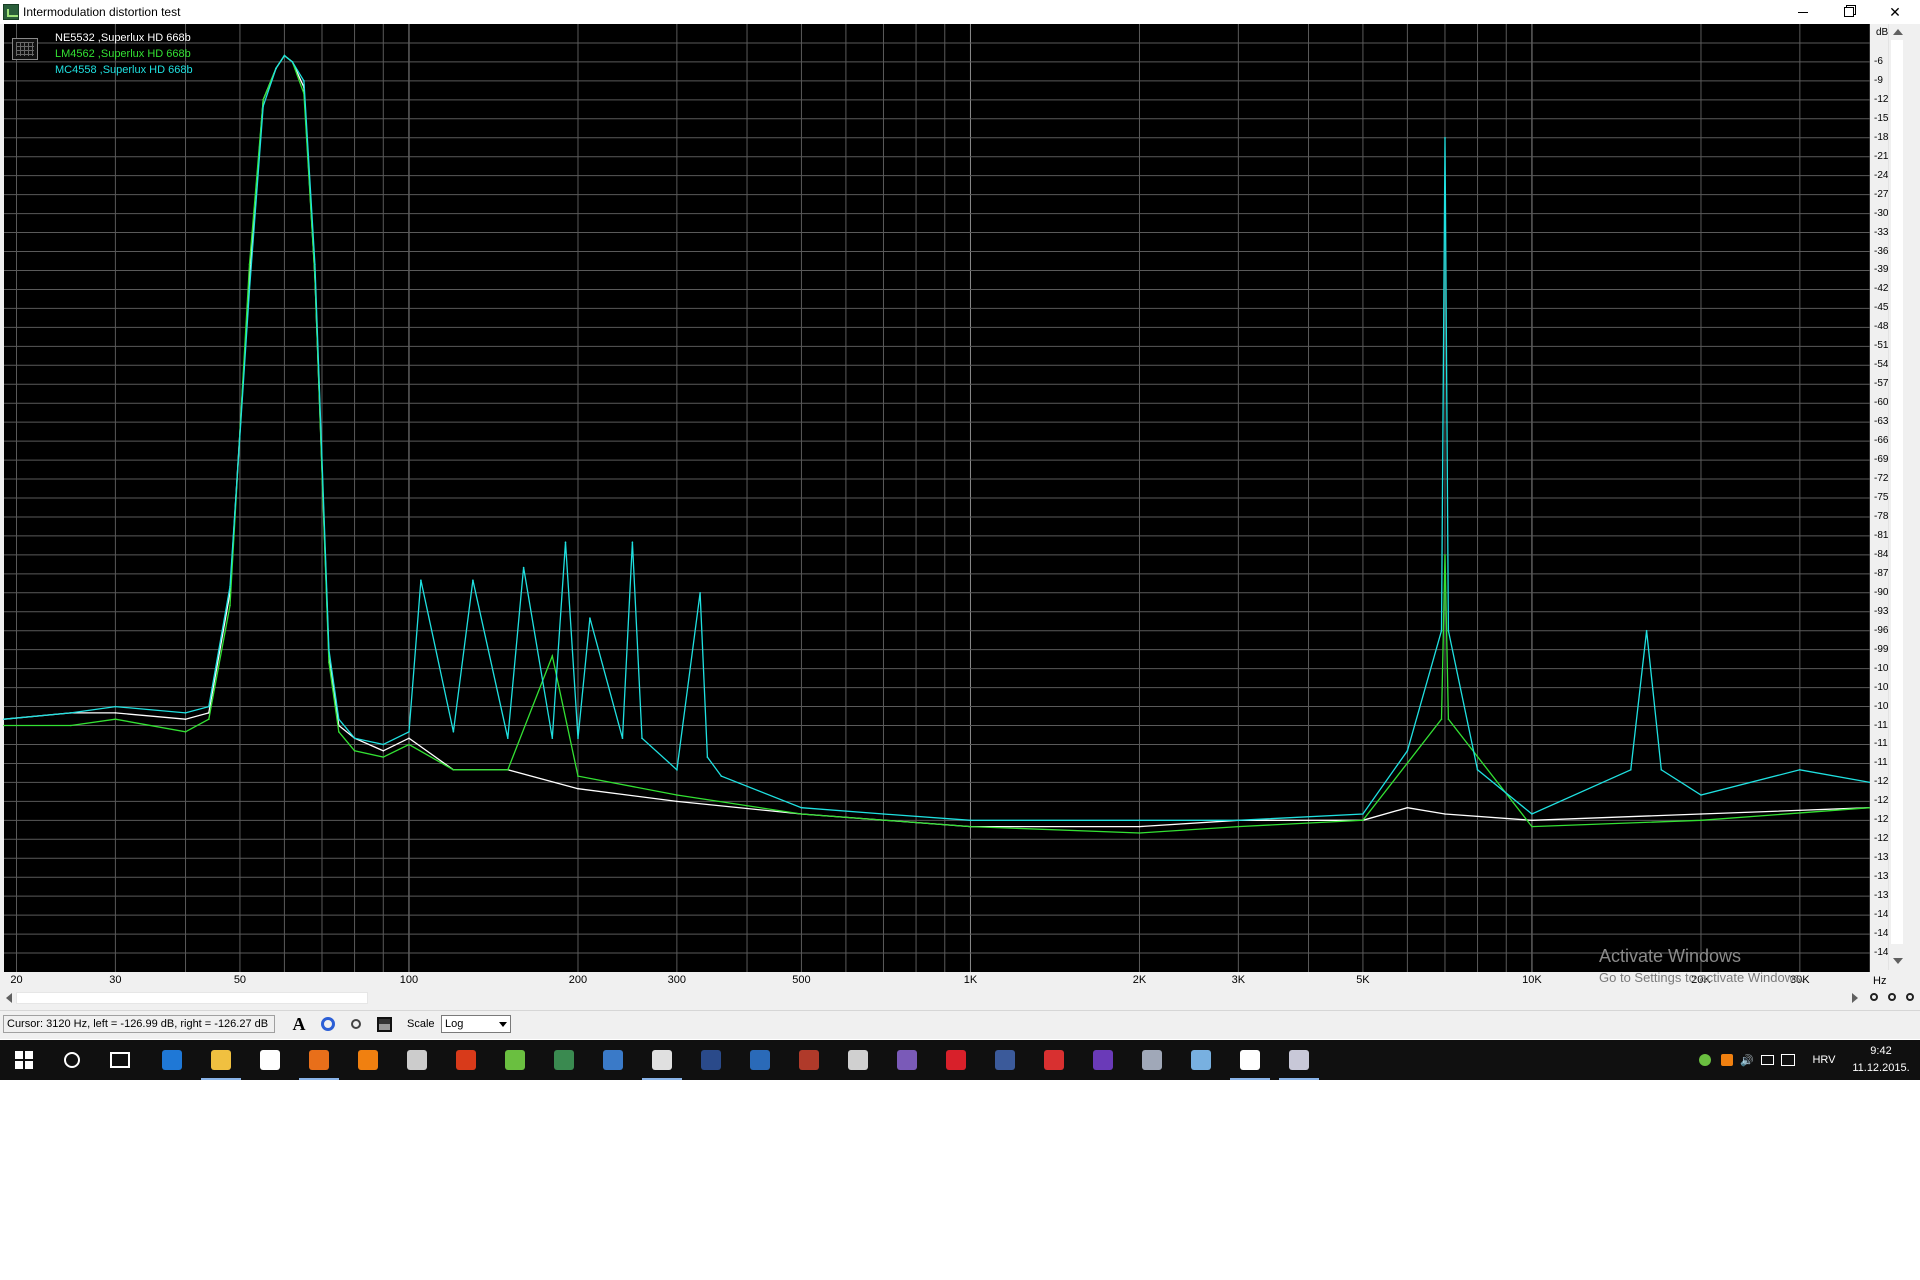 This screenshot has height=1280, width=1920. I want to click on app-paint-icon, so click(1299, 1060).